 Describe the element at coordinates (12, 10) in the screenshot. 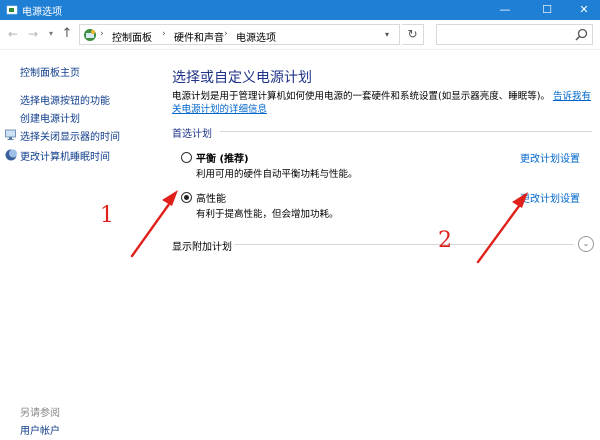

I see `power-options-icon` at that location.